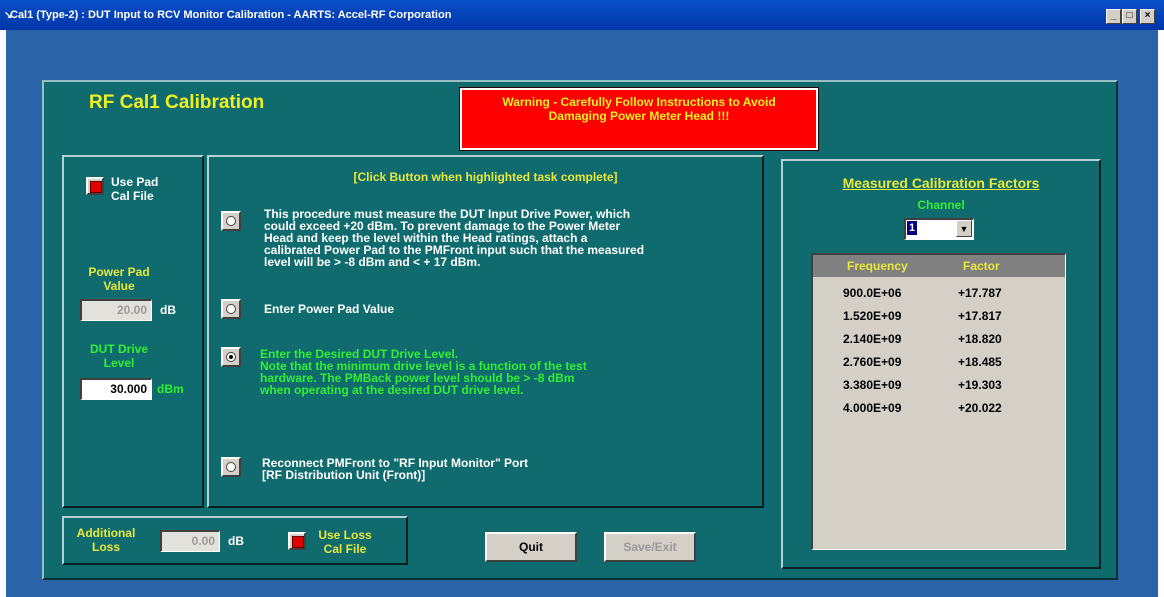 This screenshot has height=597, width=1164. I want to click on minimize-button: _, so click(1113, 16).